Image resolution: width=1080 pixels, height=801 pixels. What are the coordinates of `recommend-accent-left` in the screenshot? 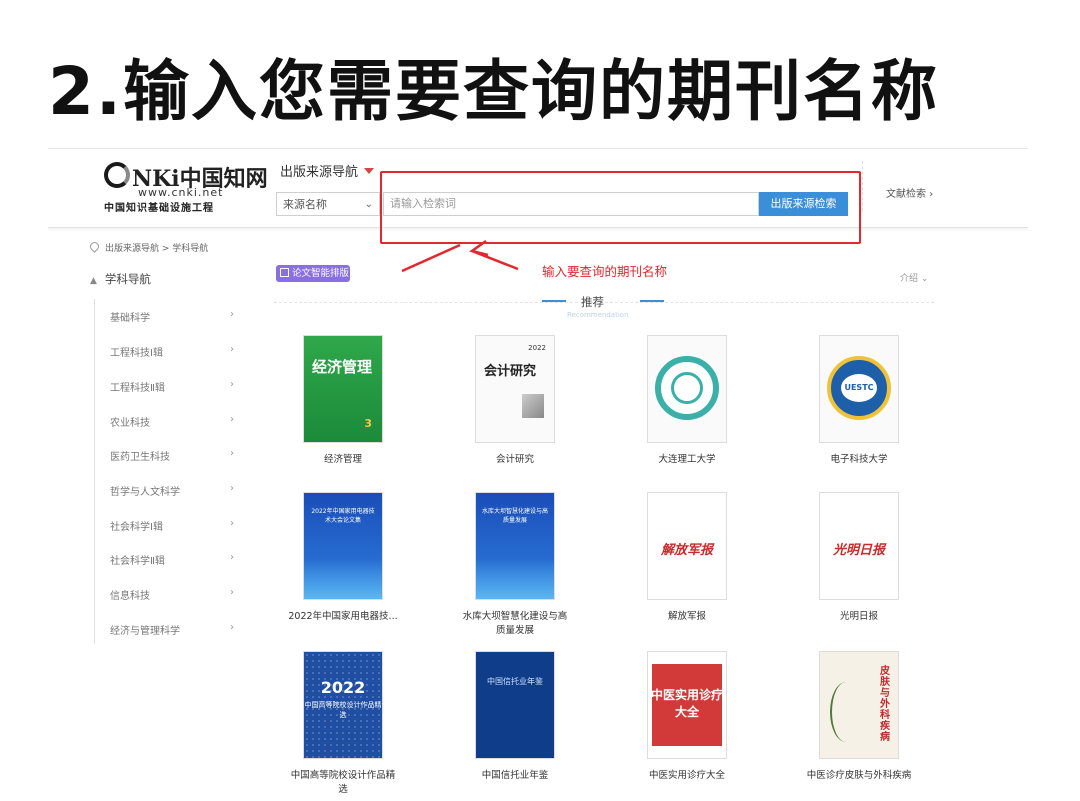 It's located at (554, 301).